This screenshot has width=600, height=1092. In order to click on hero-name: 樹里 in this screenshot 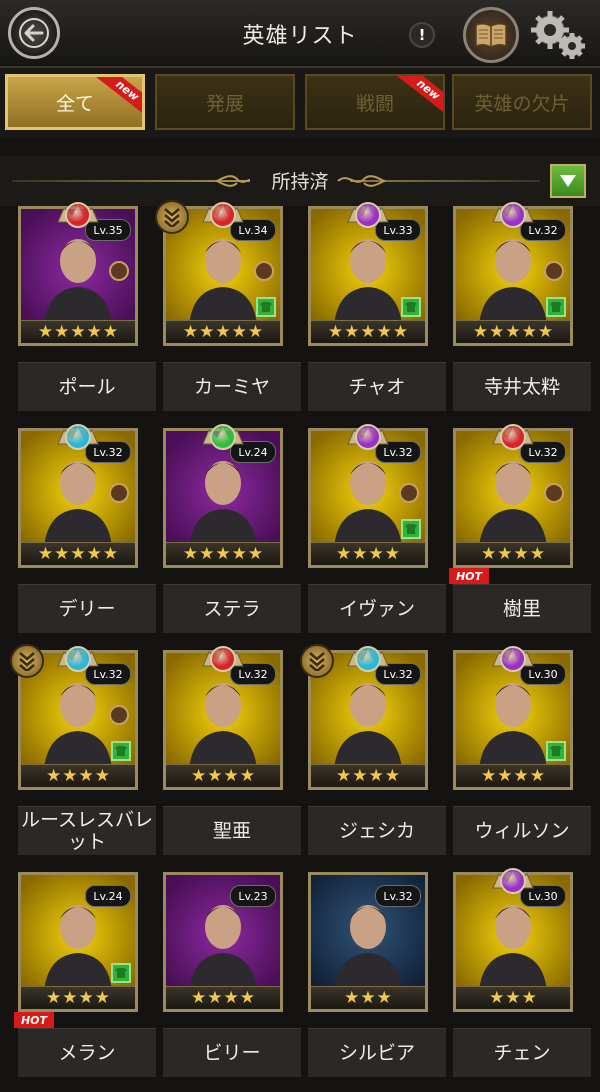, I will do `click(522, 608)`.